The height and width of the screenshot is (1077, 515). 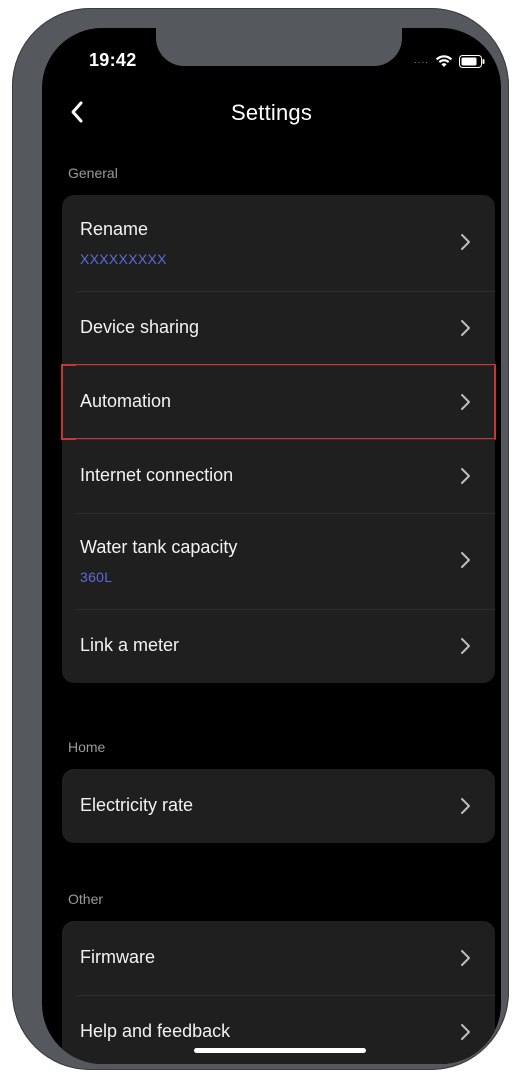 What do you see at coordinates (96, 577) in the screenshot?
I see `water-tank-capacity-value: 360L` at bounding box center [96, 577].